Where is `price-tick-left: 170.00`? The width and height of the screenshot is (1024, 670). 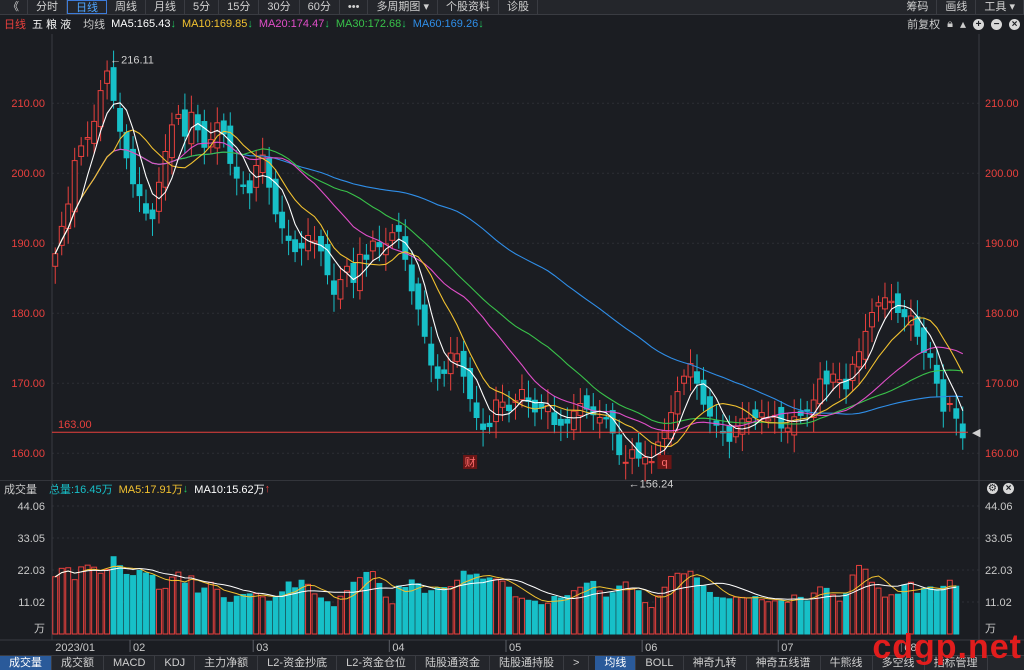
price-tick-left: 170.00 is located at coordinates (28, 384).